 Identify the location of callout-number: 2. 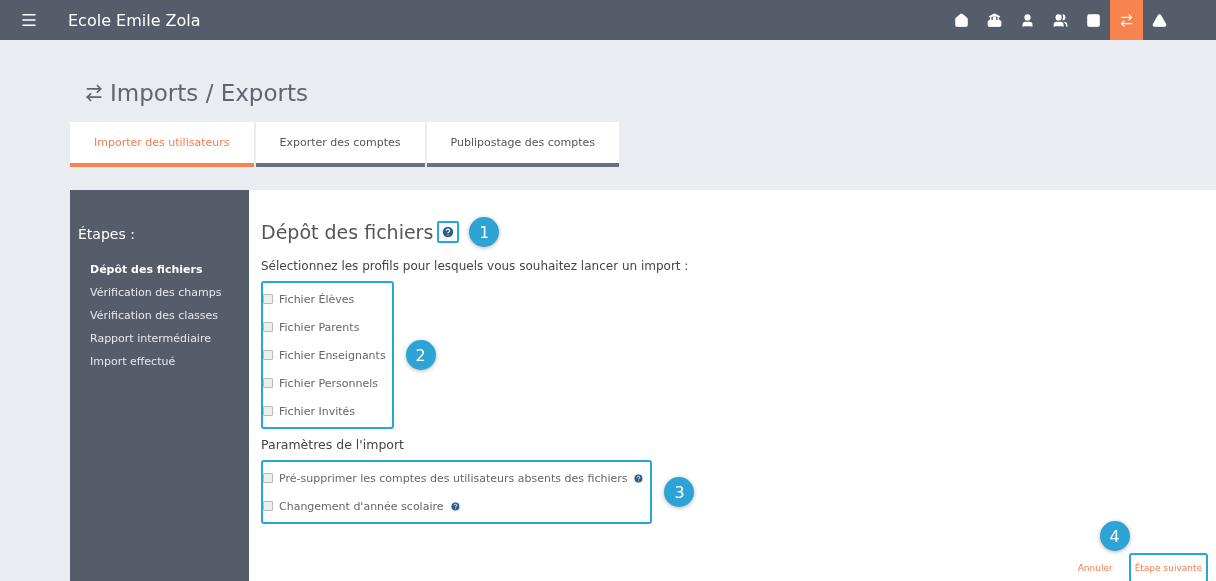
(420, 355).